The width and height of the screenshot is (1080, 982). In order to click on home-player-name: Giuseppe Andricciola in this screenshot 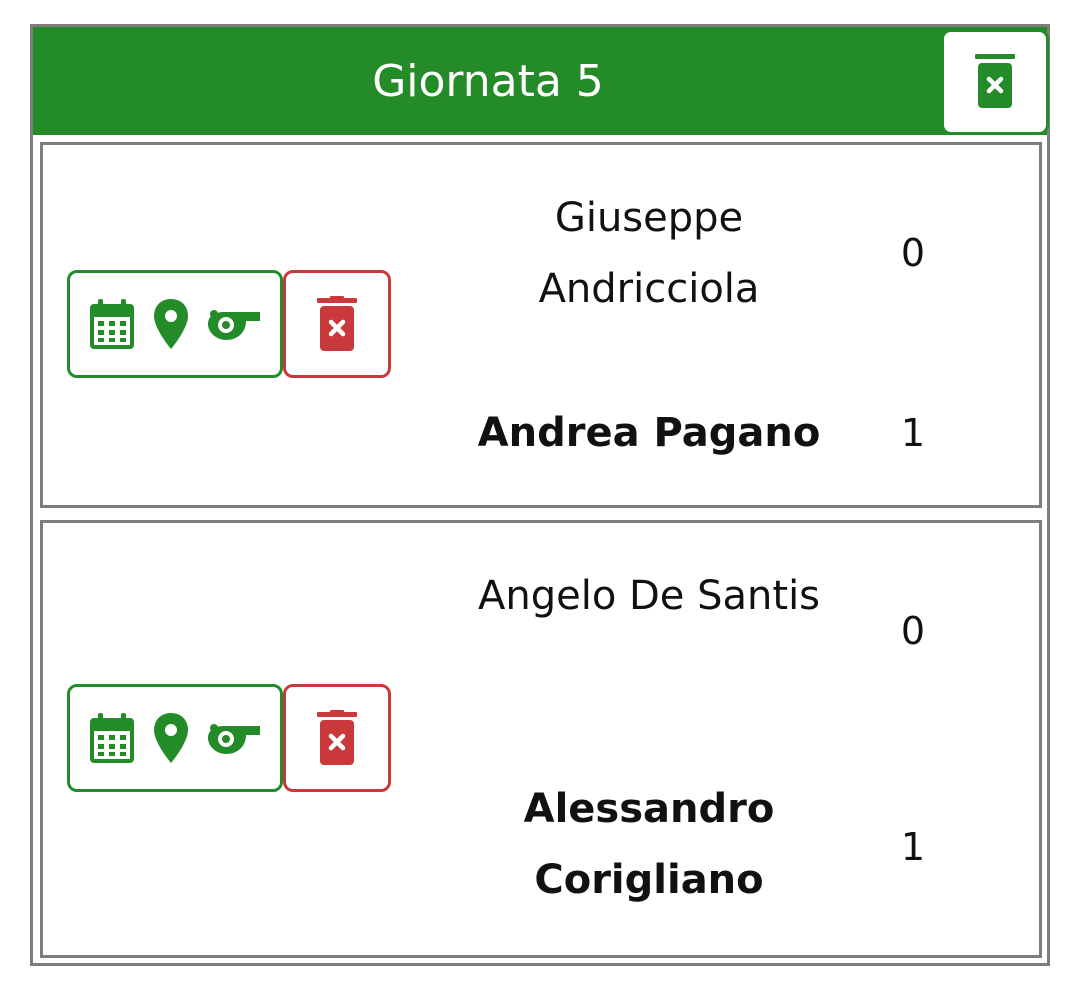, I will do `click(649, 253)`.